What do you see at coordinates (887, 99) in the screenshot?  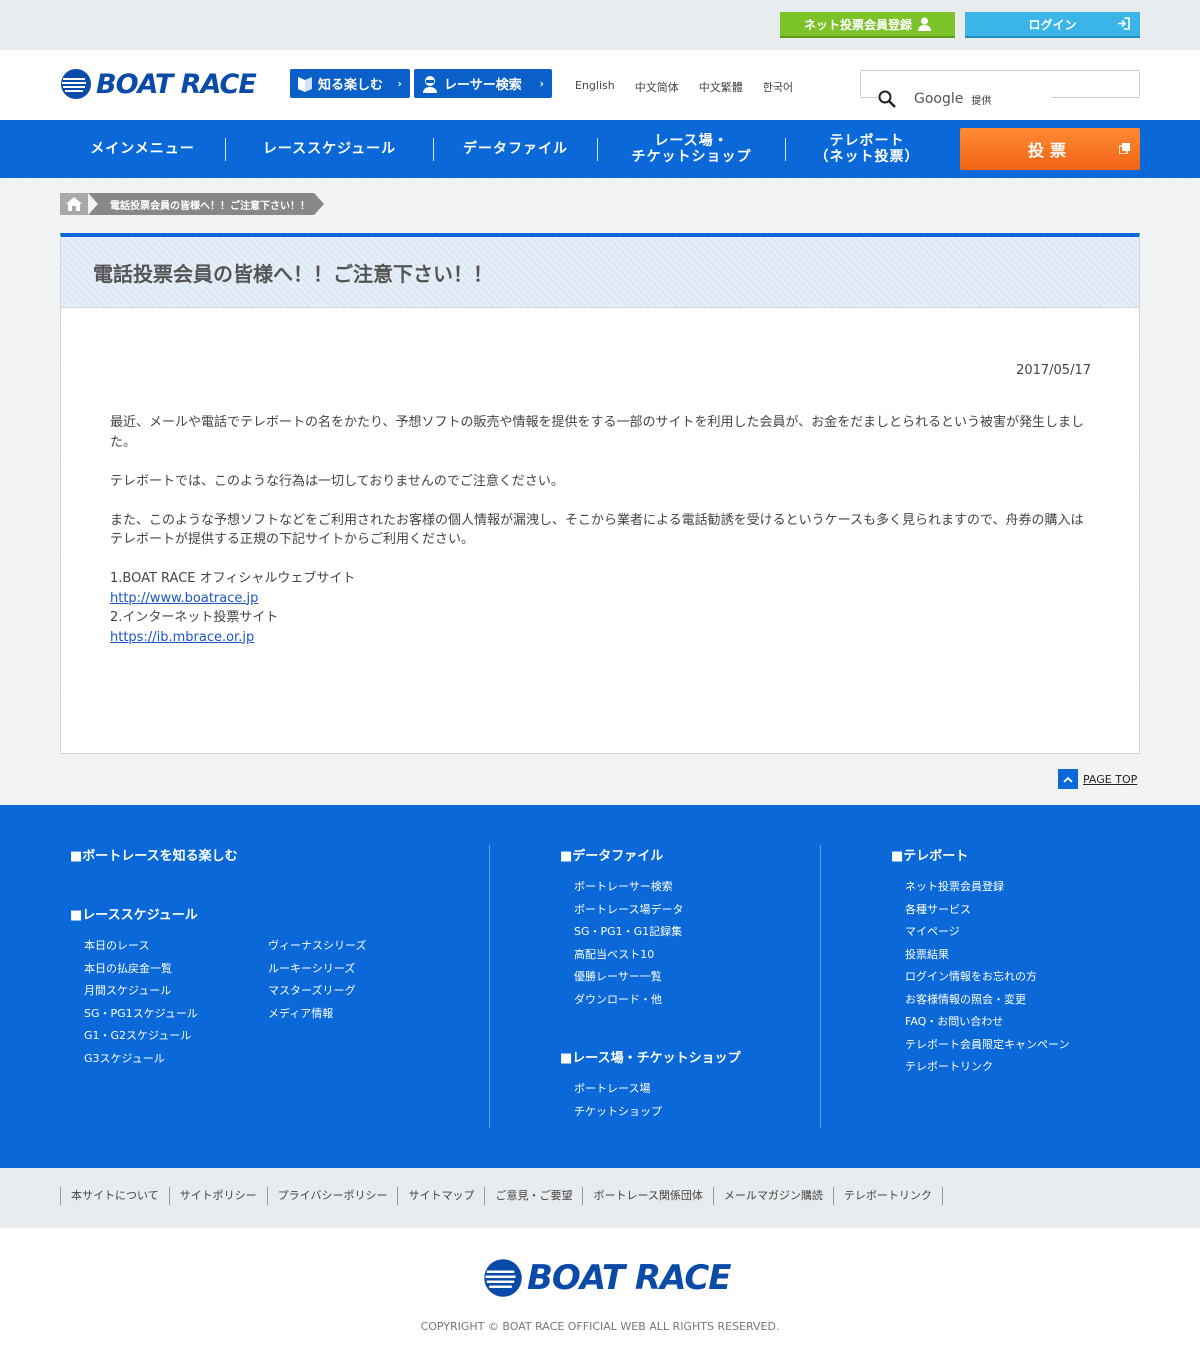 I see `search-icon` at bounding box center [887, 99].